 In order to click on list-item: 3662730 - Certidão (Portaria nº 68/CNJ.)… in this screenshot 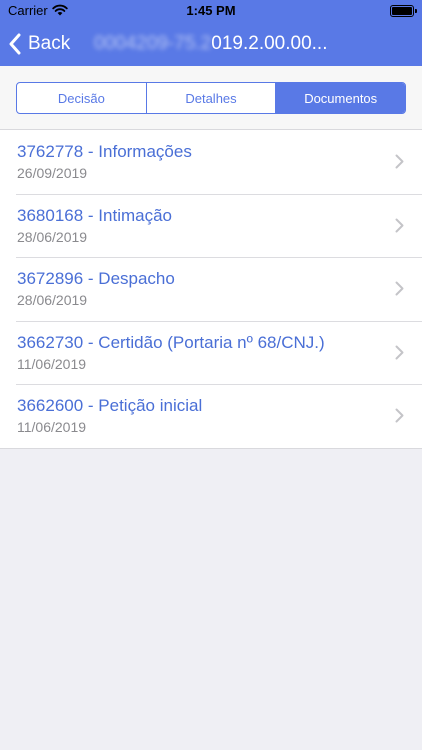, I will do `click(211, 352)`.